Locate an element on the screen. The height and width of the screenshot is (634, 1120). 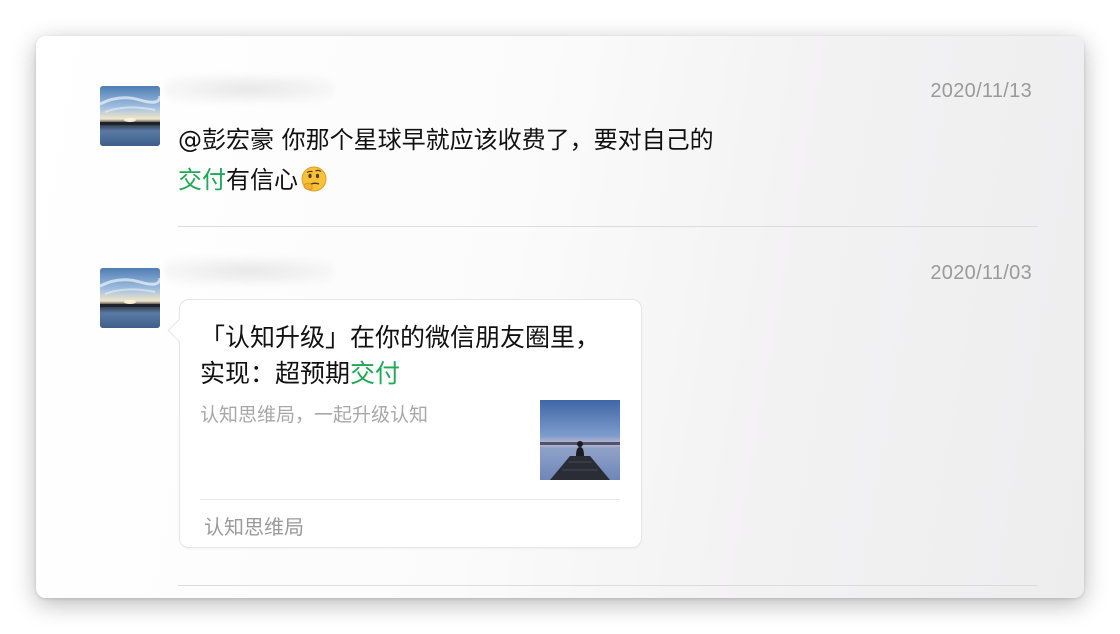
card-divider is located at coordinates (410, 499).